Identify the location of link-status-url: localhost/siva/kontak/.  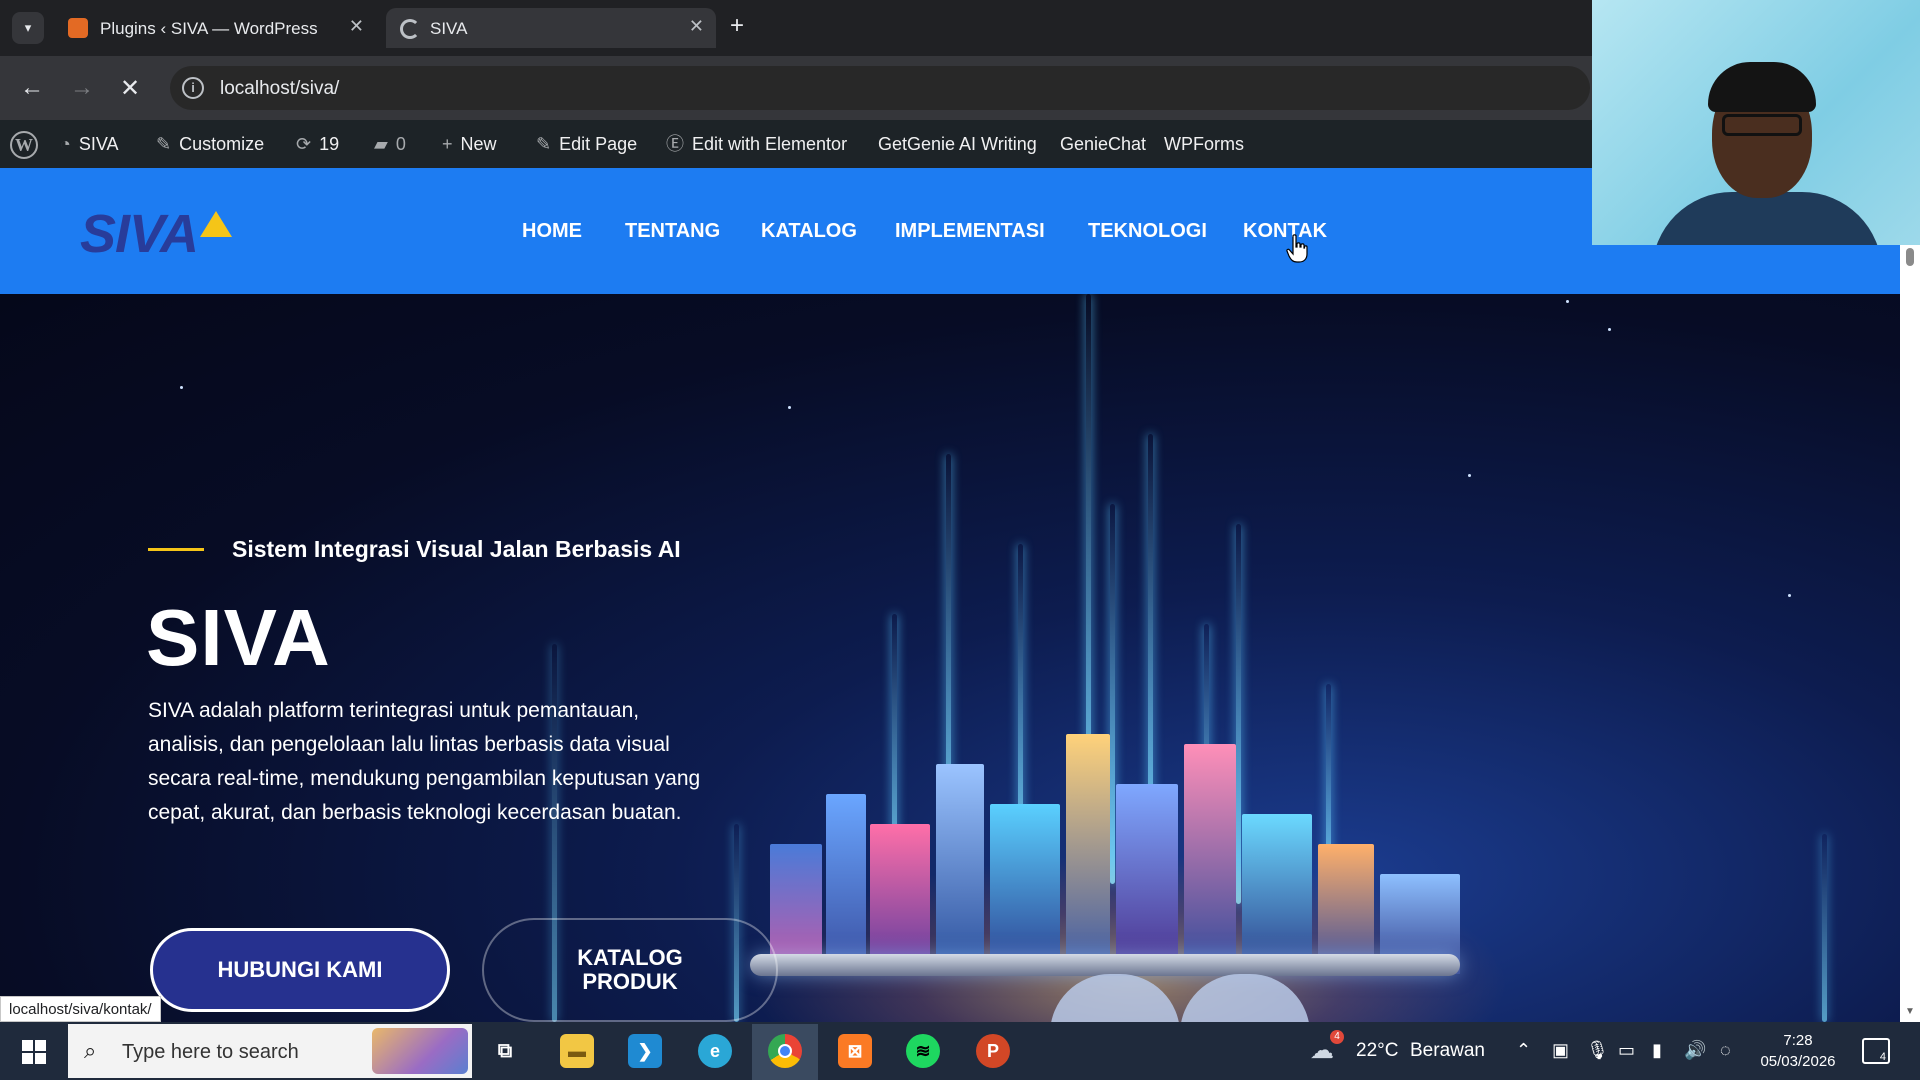
(80, 1009).